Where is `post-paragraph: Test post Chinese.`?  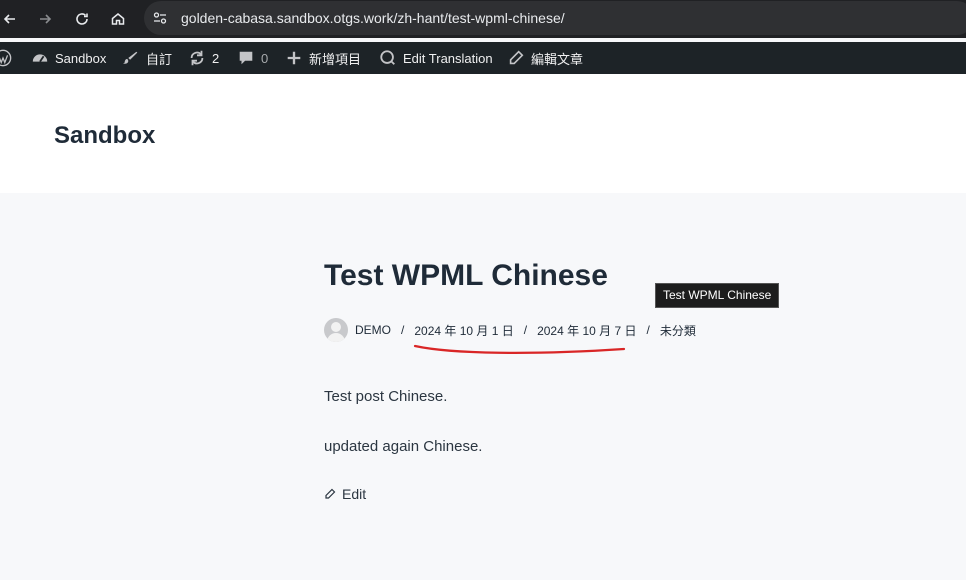 post-paragraph: Test post Chinese. is located at coordinates (386, 396).